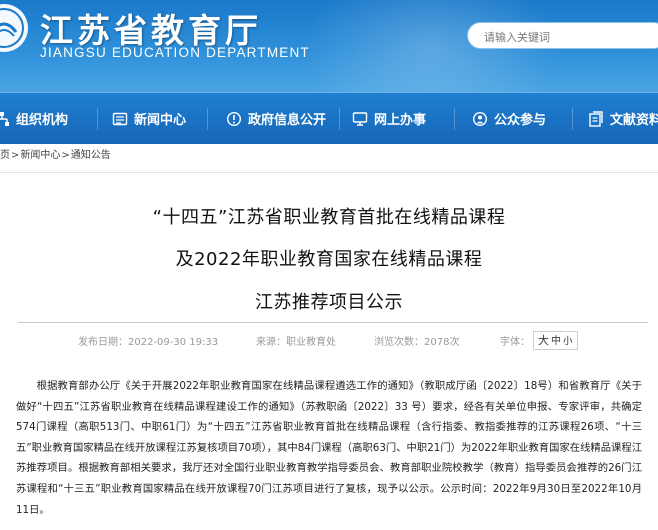 This screenshot has height=530, width=658. I want to click on font-size-label: 字体：, so click(515, 342).